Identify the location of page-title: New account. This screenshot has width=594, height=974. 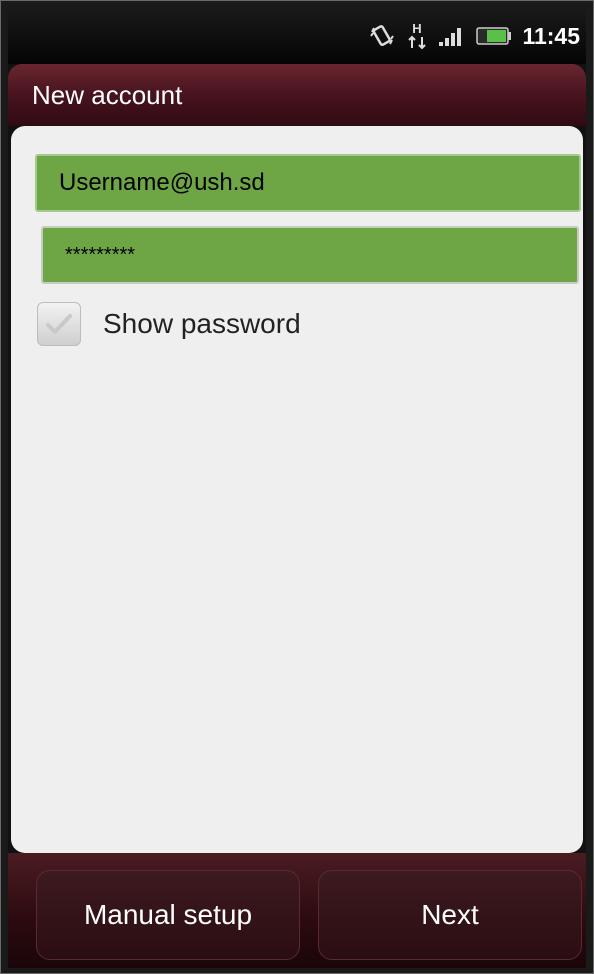
(107, 95).